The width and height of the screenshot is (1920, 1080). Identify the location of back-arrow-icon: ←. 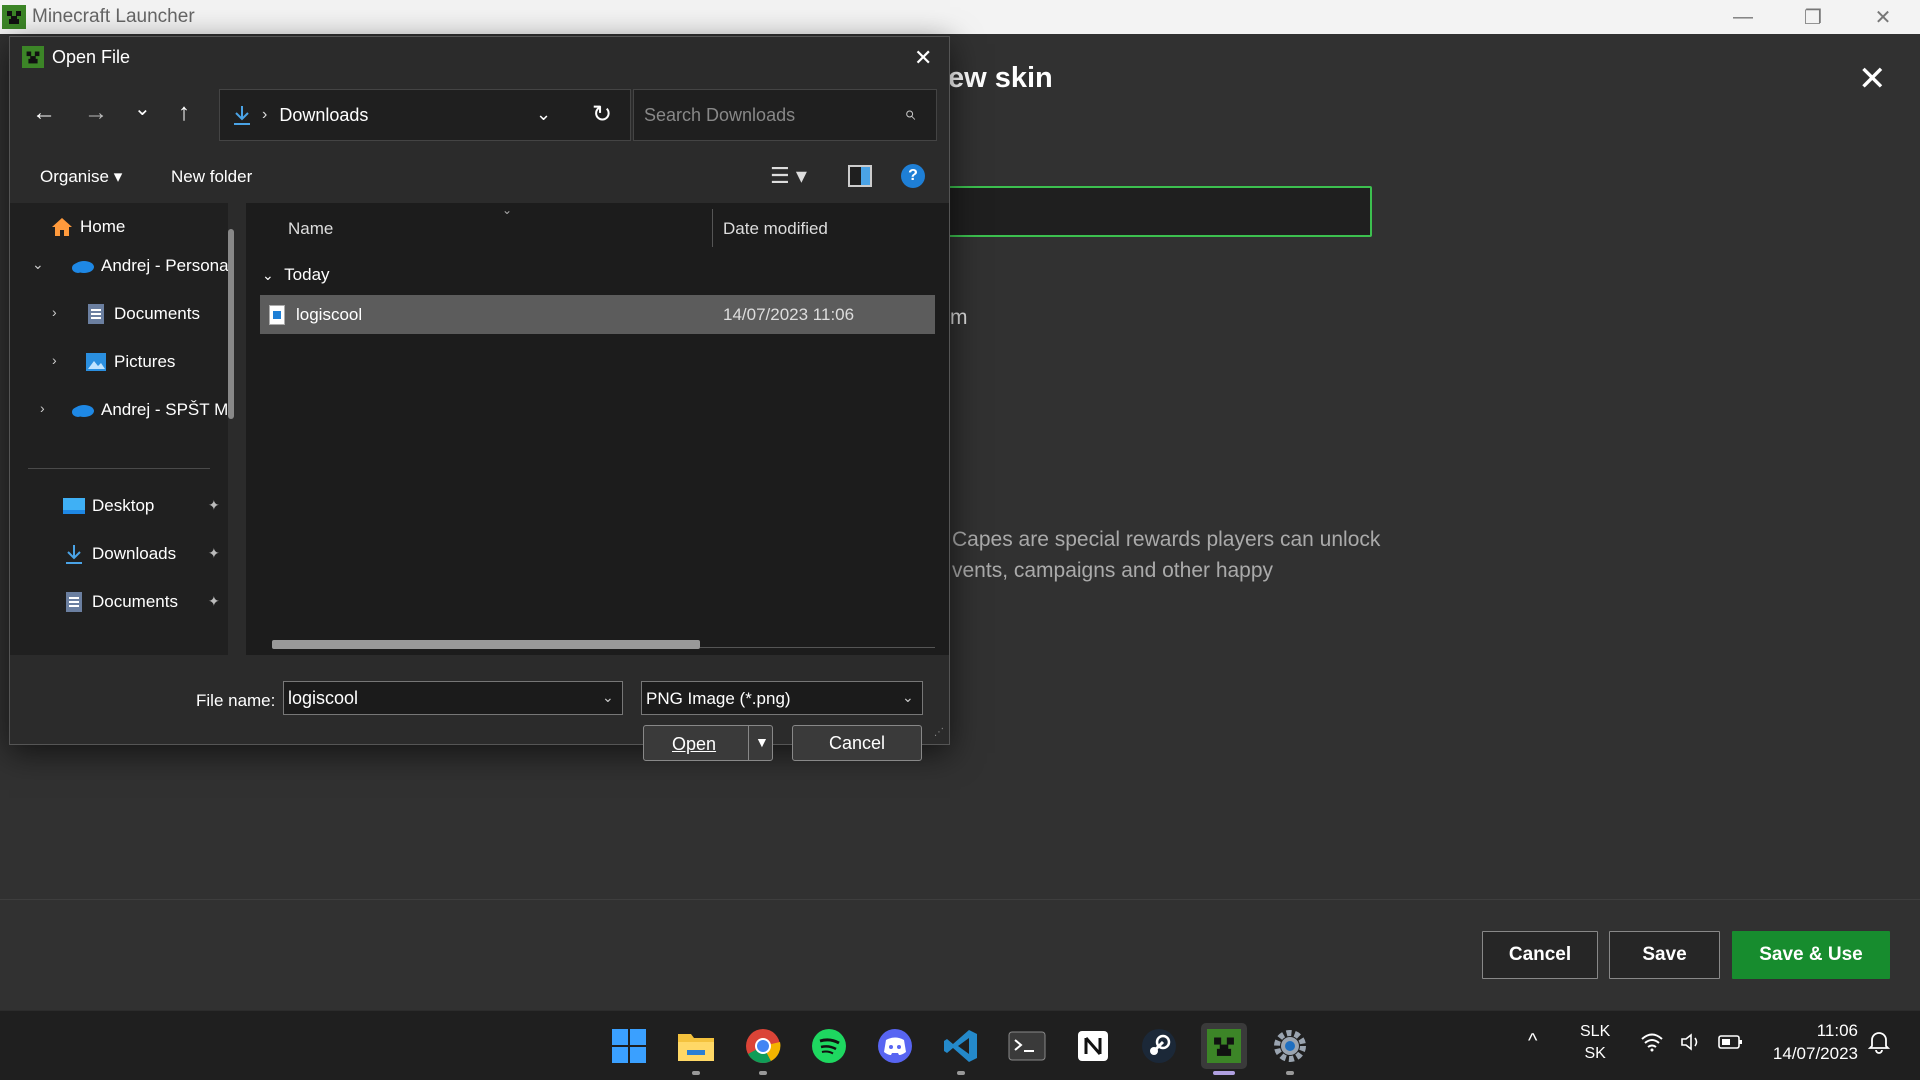
(44, 113).